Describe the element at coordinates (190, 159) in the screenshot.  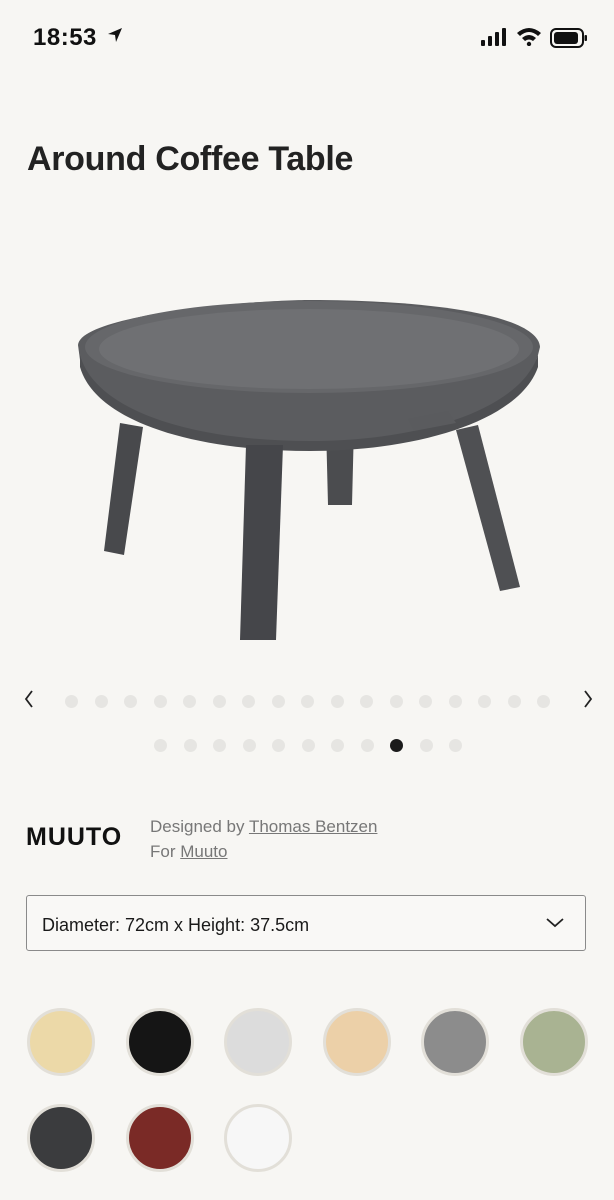
I see `page-title: Around Coffee Table` at that location.